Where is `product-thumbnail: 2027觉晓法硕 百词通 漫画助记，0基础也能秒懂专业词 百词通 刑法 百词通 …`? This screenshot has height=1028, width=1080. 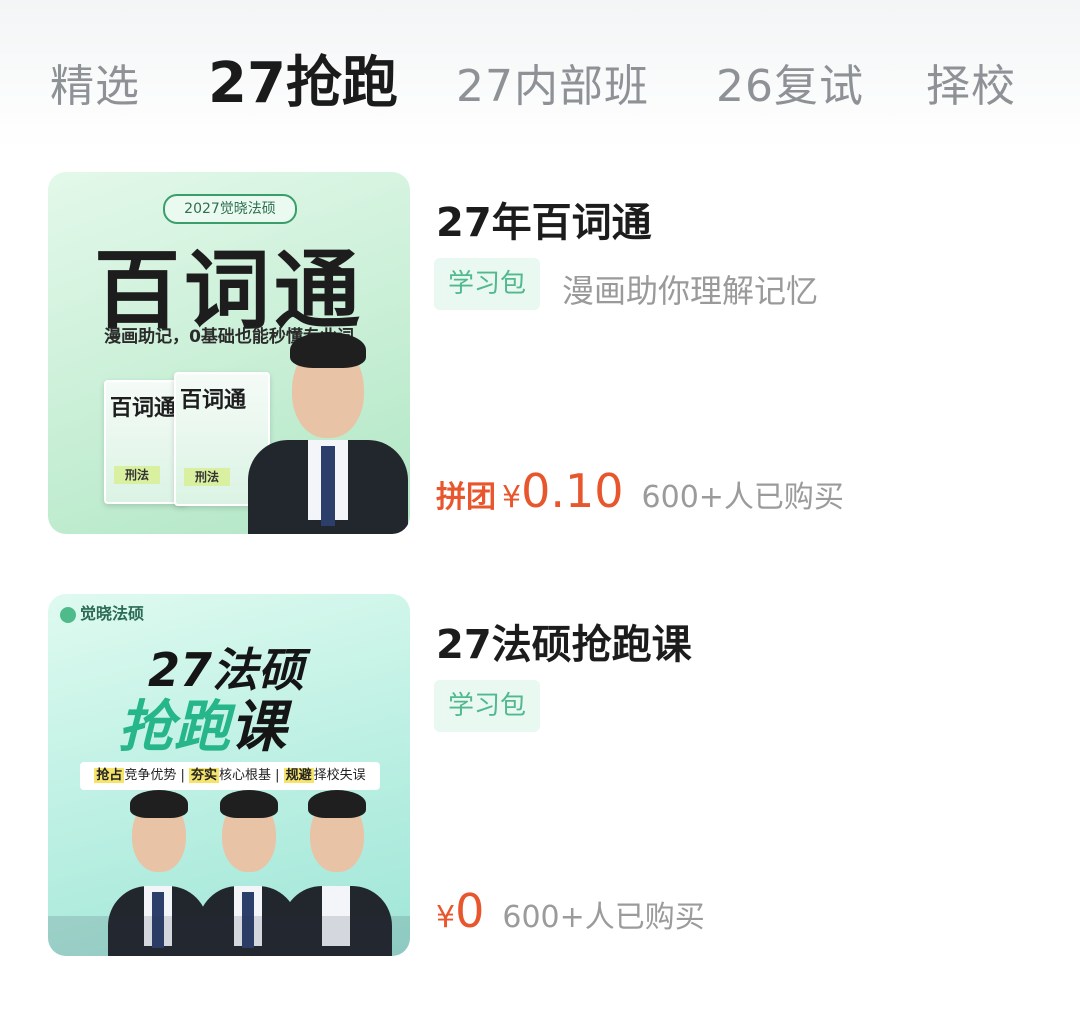 product-thumbnail: 2027觉晓法硕 百词通 漫画助记，0基础也能秒懂专业词 百词通 刑法 百词通 … is located at coordinates (229, 353).